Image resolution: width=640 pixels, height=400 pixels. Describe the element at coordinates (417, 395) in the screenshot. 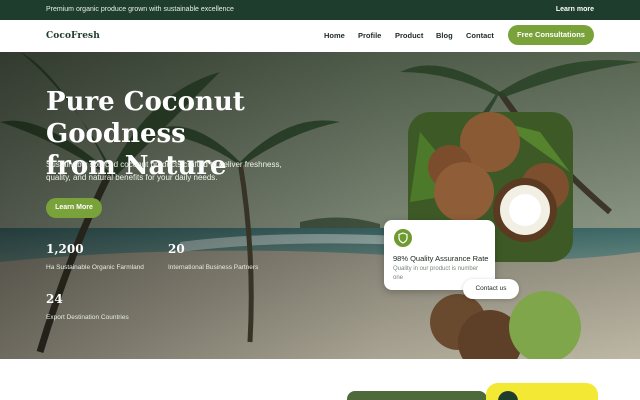

I see `section-image` at that location.